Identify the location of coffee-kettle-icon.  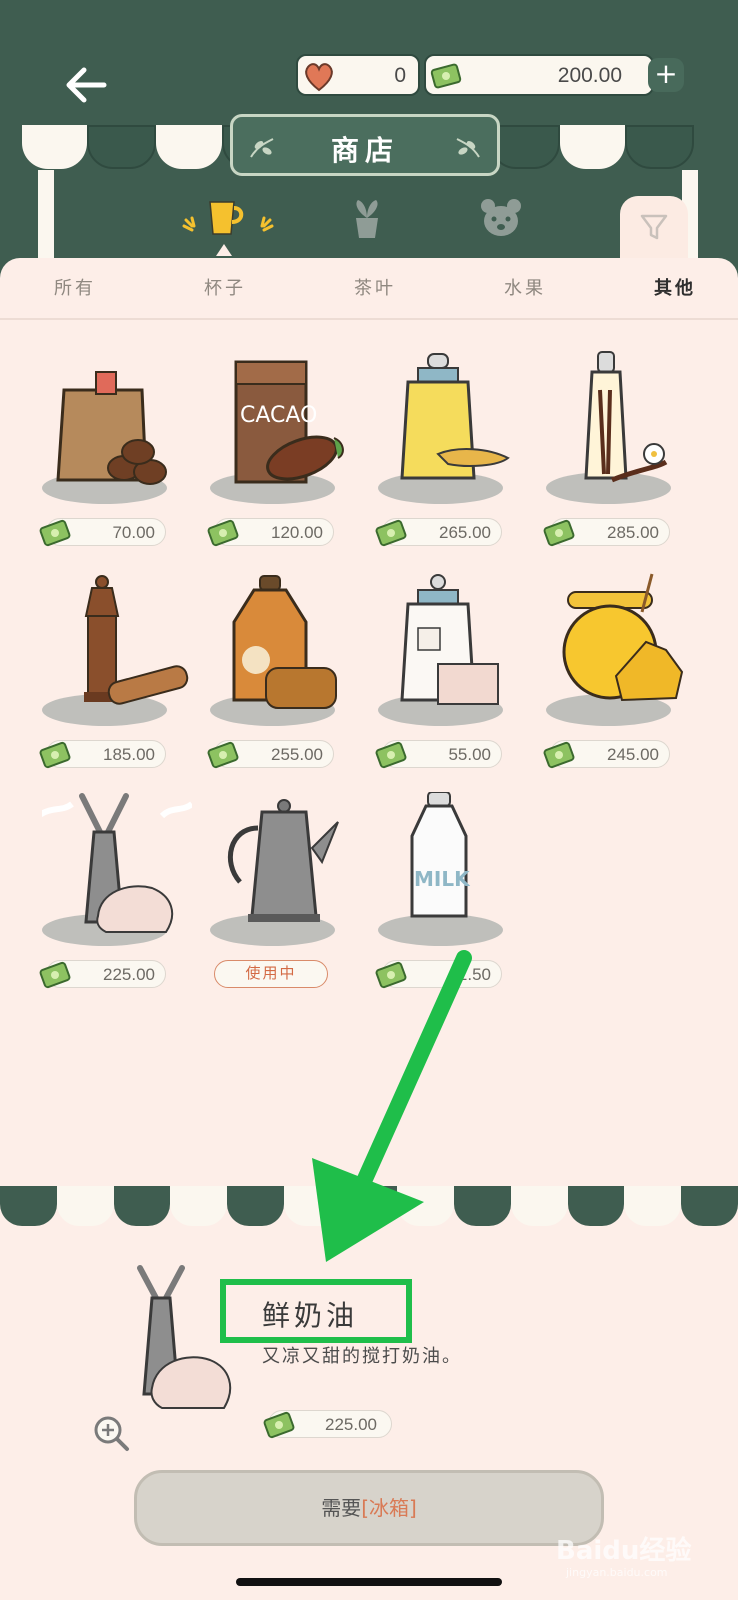
(283, 860).